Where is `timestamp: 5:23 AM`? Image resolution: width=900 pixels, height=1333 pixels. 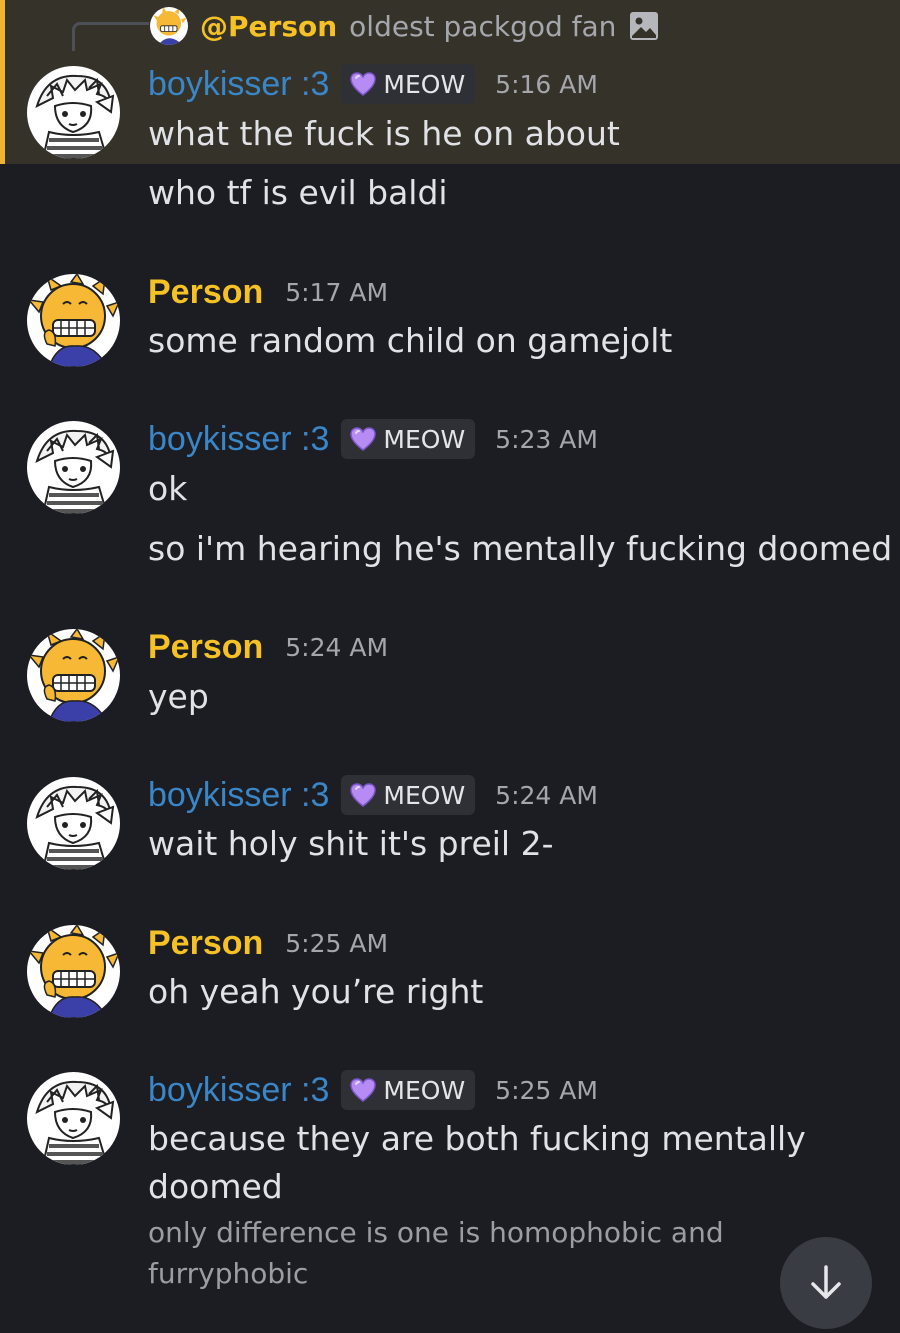
timestamp: 5:23 AM is located at coordinates (546, 439).